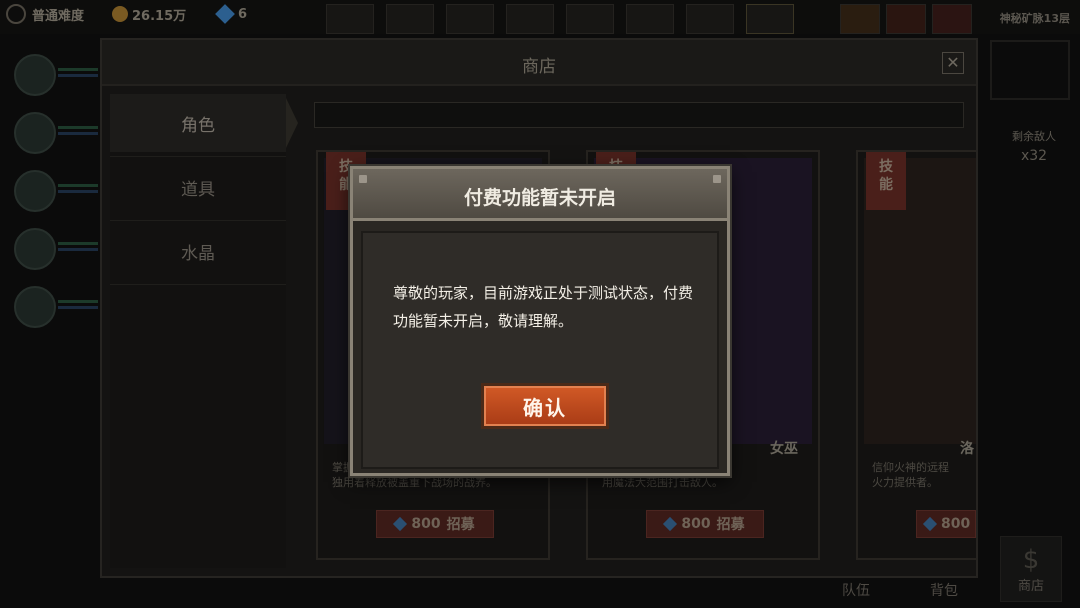 The height and width of the screenshot is (608, 1080). Describe the element at coordinates (545, 406) in the screenshot. I see `confirm-button: 确认` at that location.